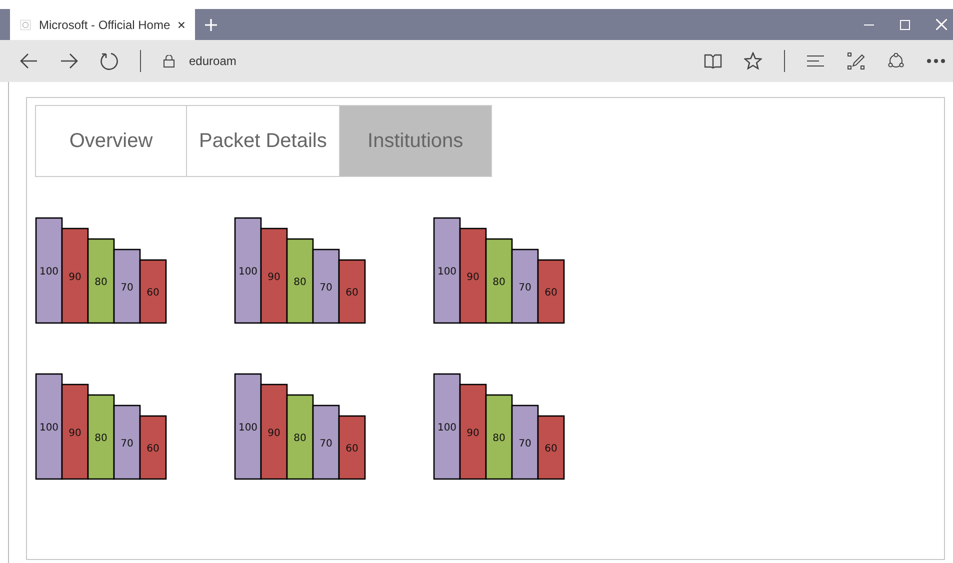 The width and height of the screenshot is (953, 563). Describe the element at coordinates (753, 61) in the screenshot. I see `star-icon` at that location.